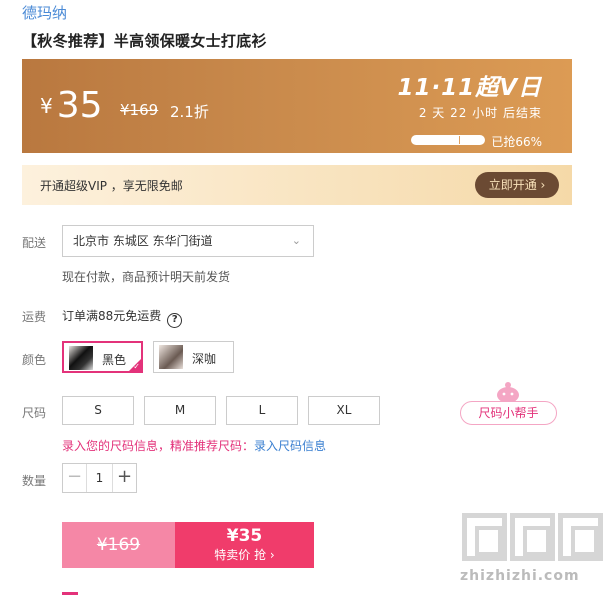  Describe the element at coordinates (34, 243) in the screenshot. I see `delivery-label: 配送` at that location.